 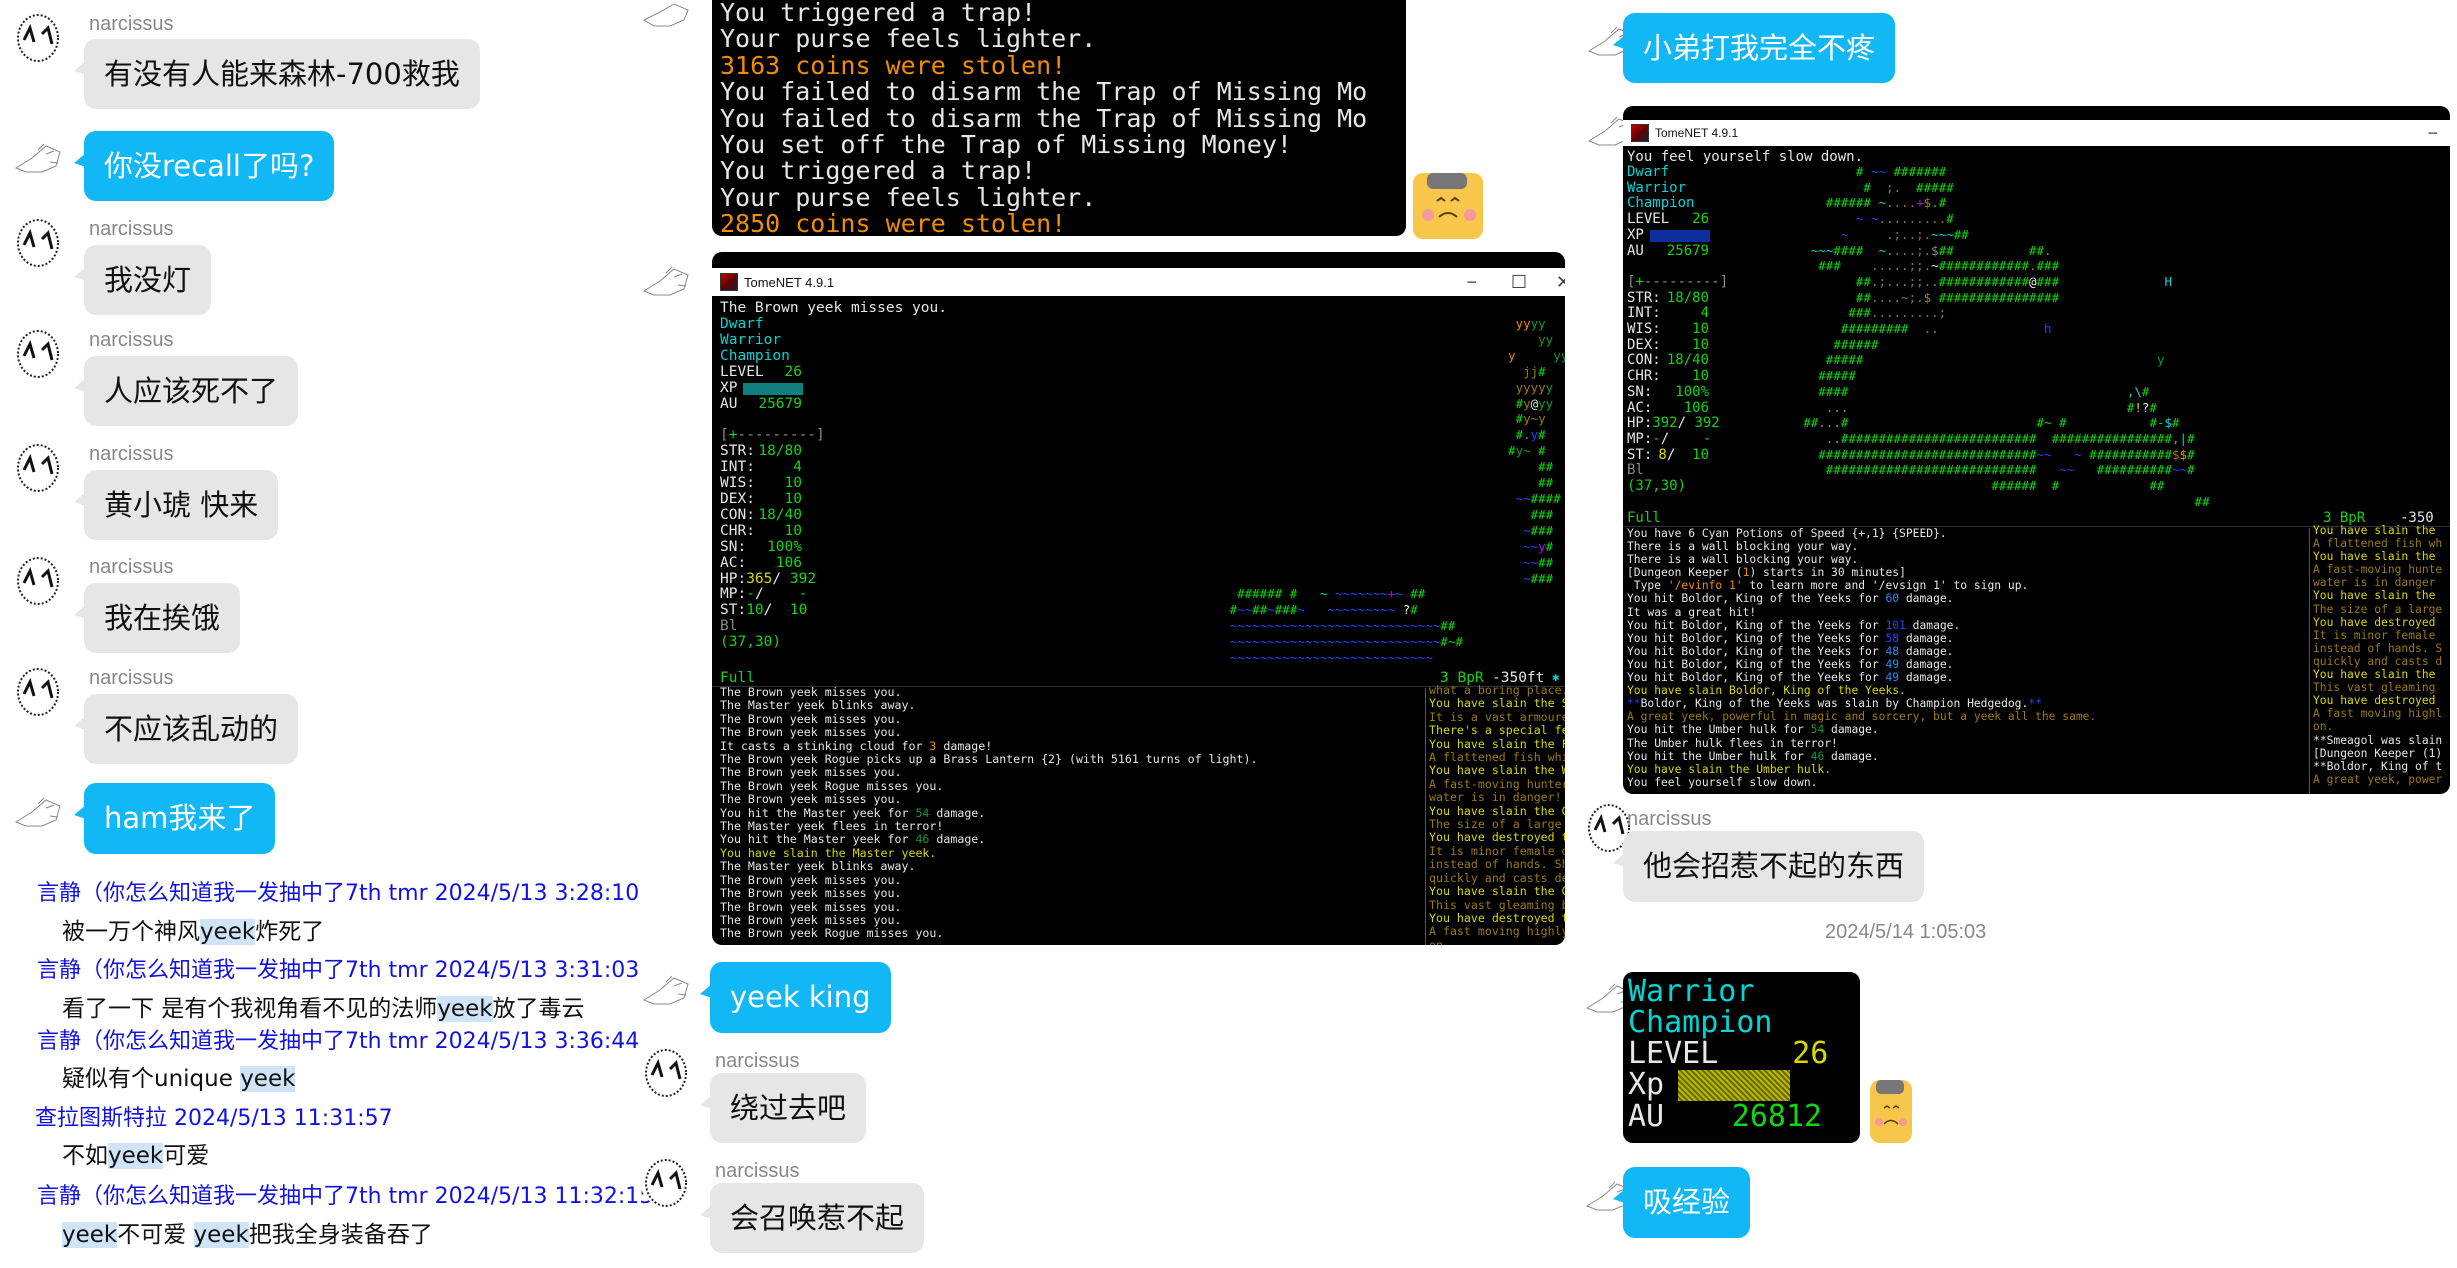 What do you see at coordinates (1497, 877) in the screenshot?
I see `log-line: quickly and casts deadly` at bounding box center [1497, 877].